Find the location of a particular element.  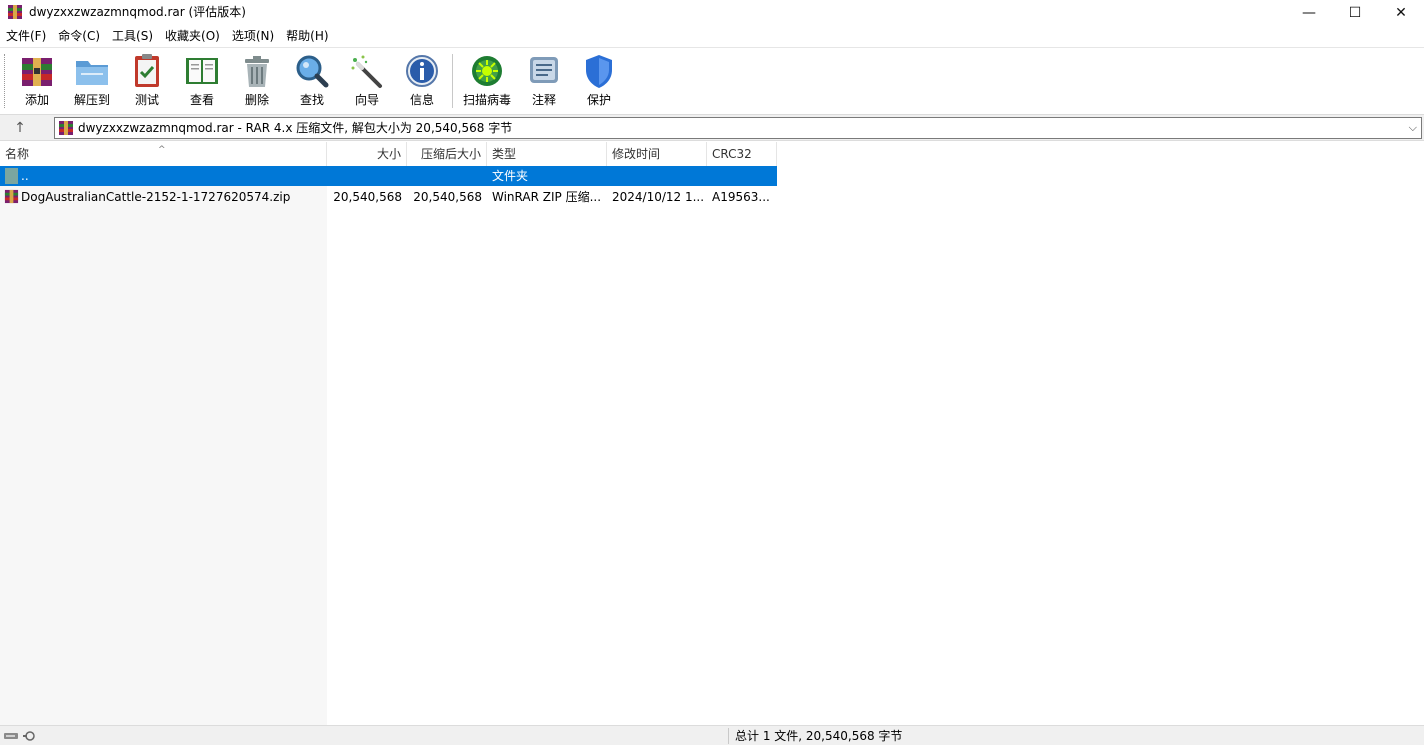

info-label: 信息 is located at coordinates (421, 100).